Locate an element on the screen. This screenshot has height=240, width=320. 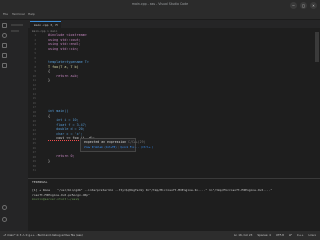
line-number: 11 is located at coordinates (34, 80).